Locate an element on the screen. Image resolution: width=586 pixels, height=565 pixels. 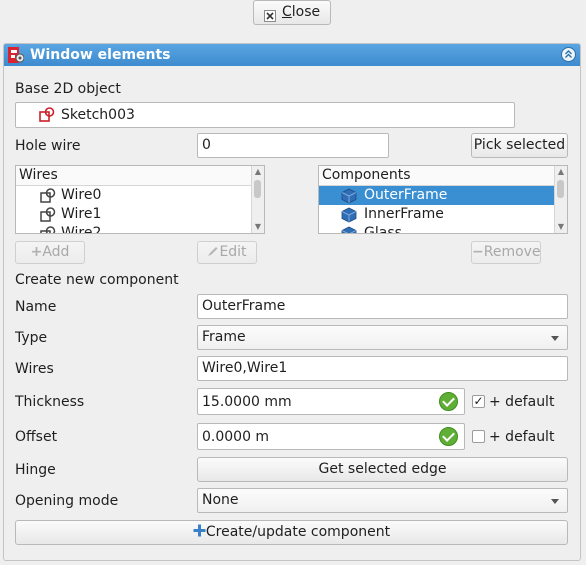
wires-list: Wires Wire0 Wire1 Wire2 ▲ ▼ is located at coordinates (140, 199).